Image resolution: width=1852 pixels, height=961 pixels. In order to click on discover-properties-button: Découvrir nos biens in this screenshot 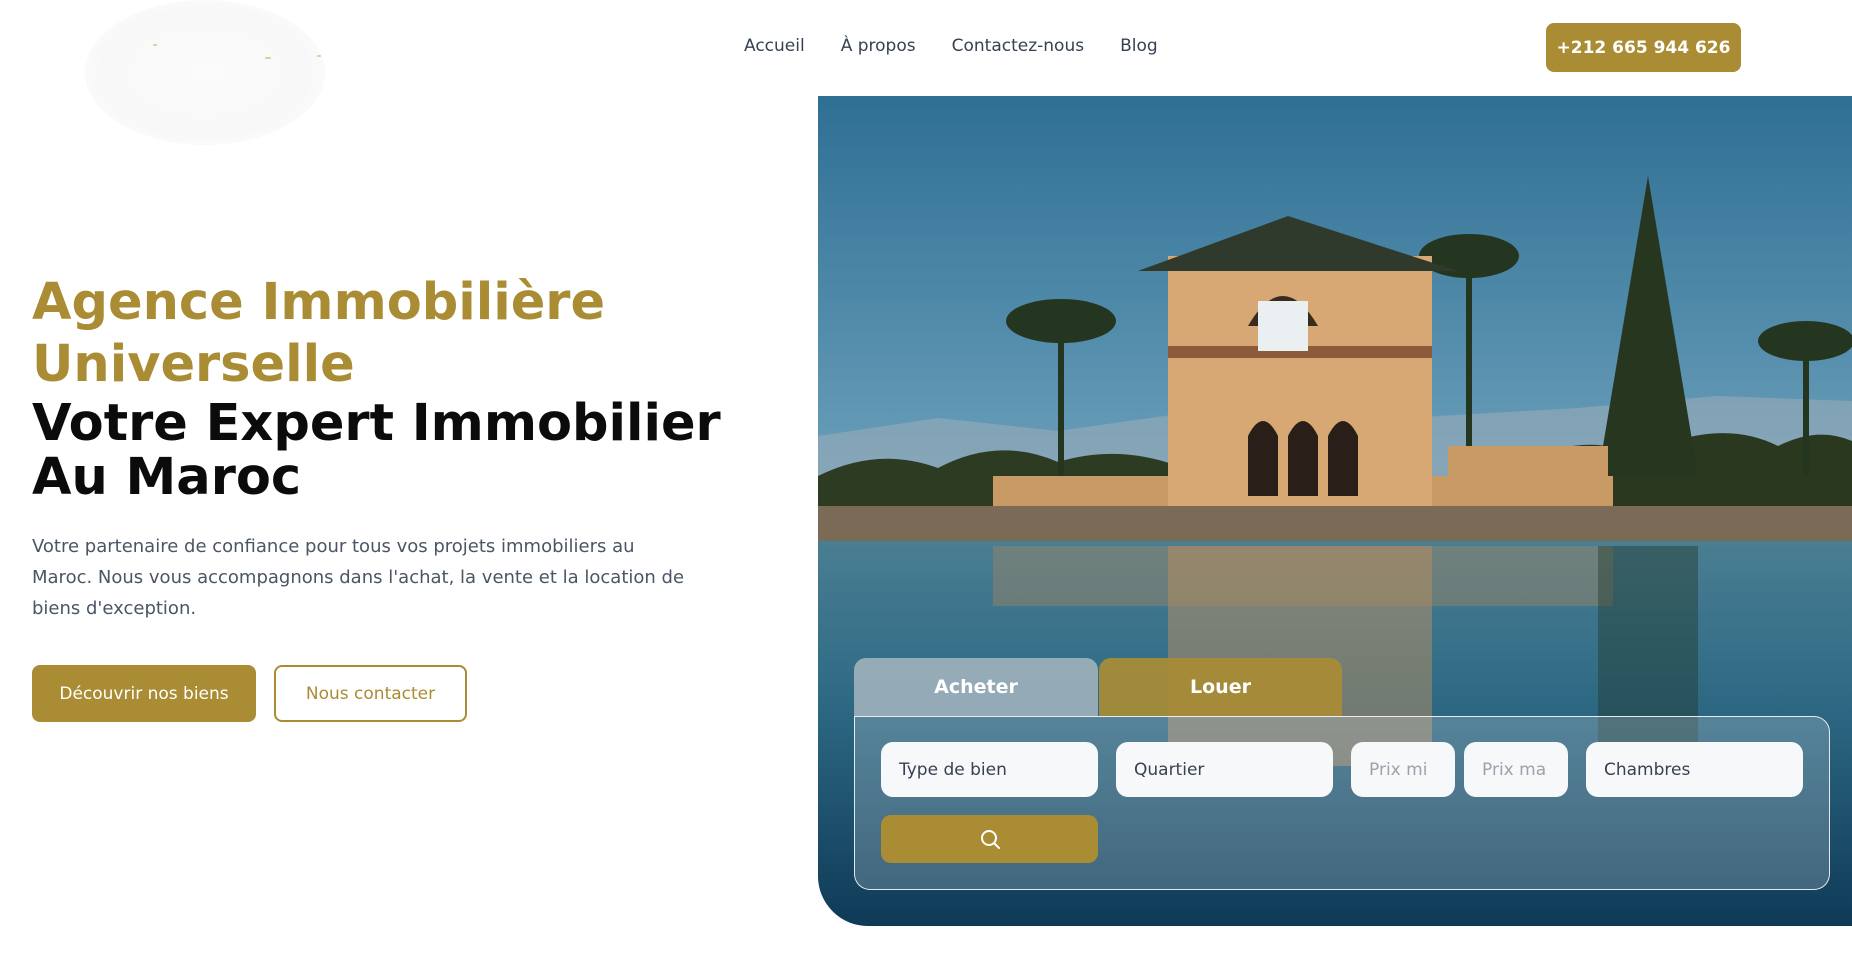, I will do `click(144, 693)`.